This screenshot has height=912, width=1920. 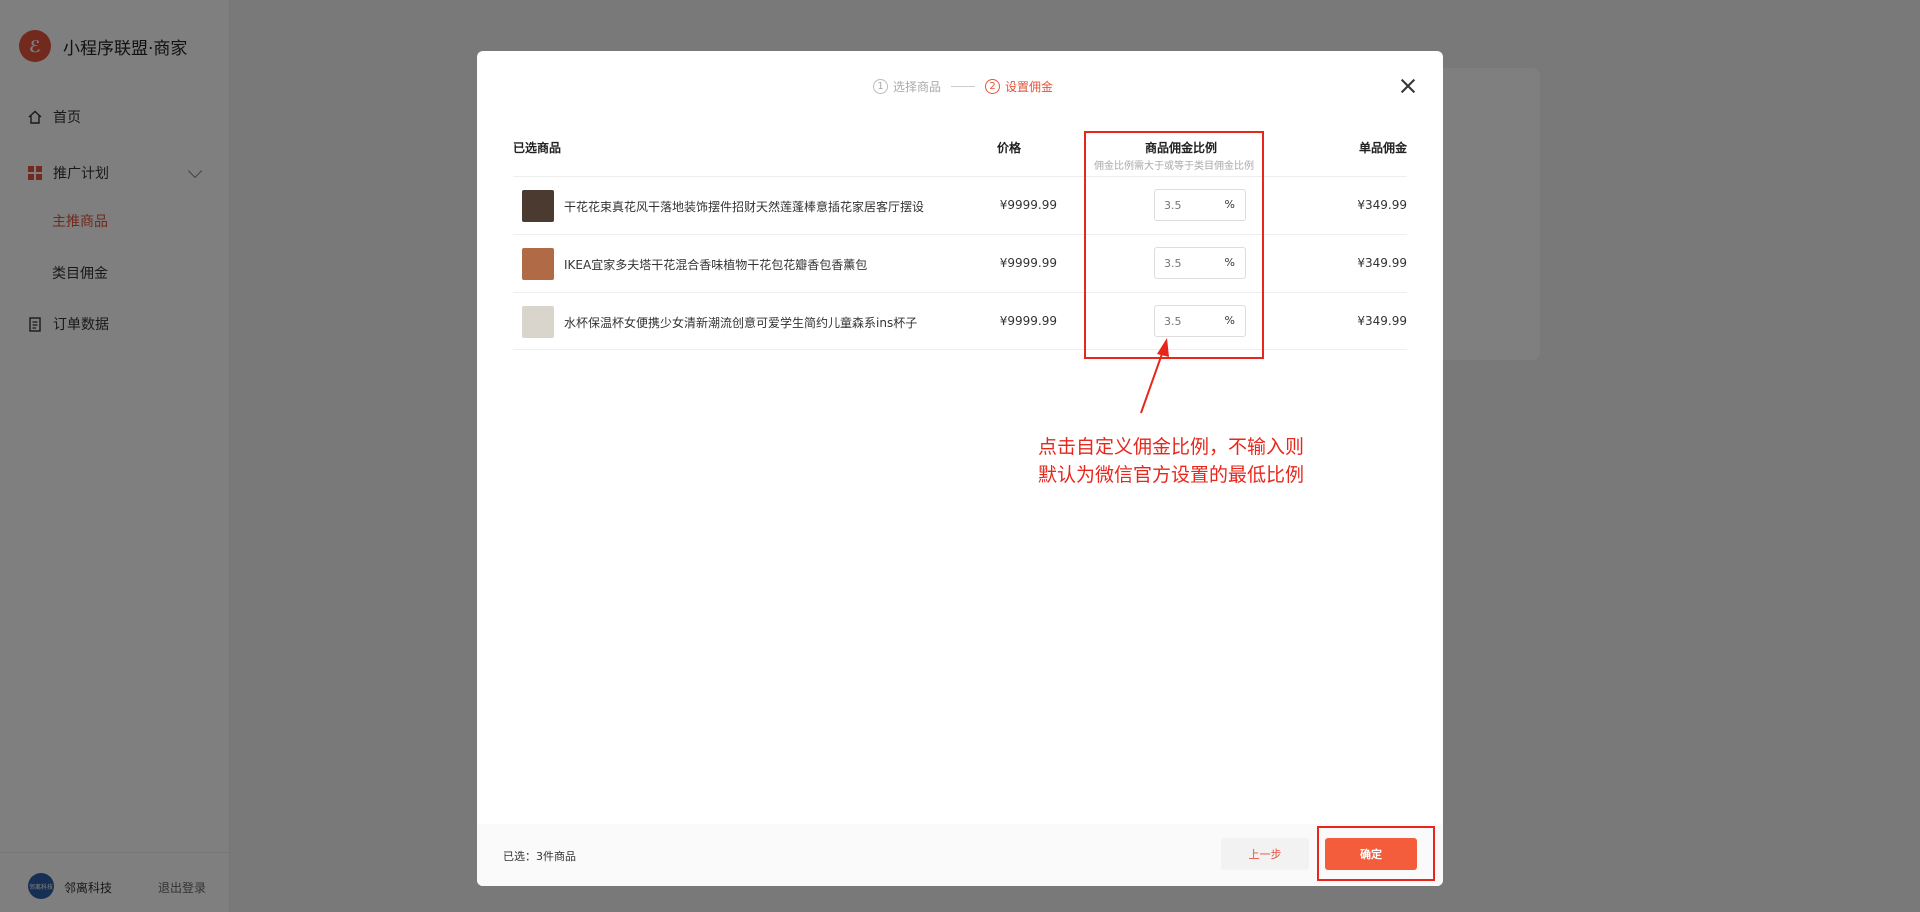 I want to click on annotation-line: 点击自定义佣金比例，不输入则, so click(x=1171, y=447).